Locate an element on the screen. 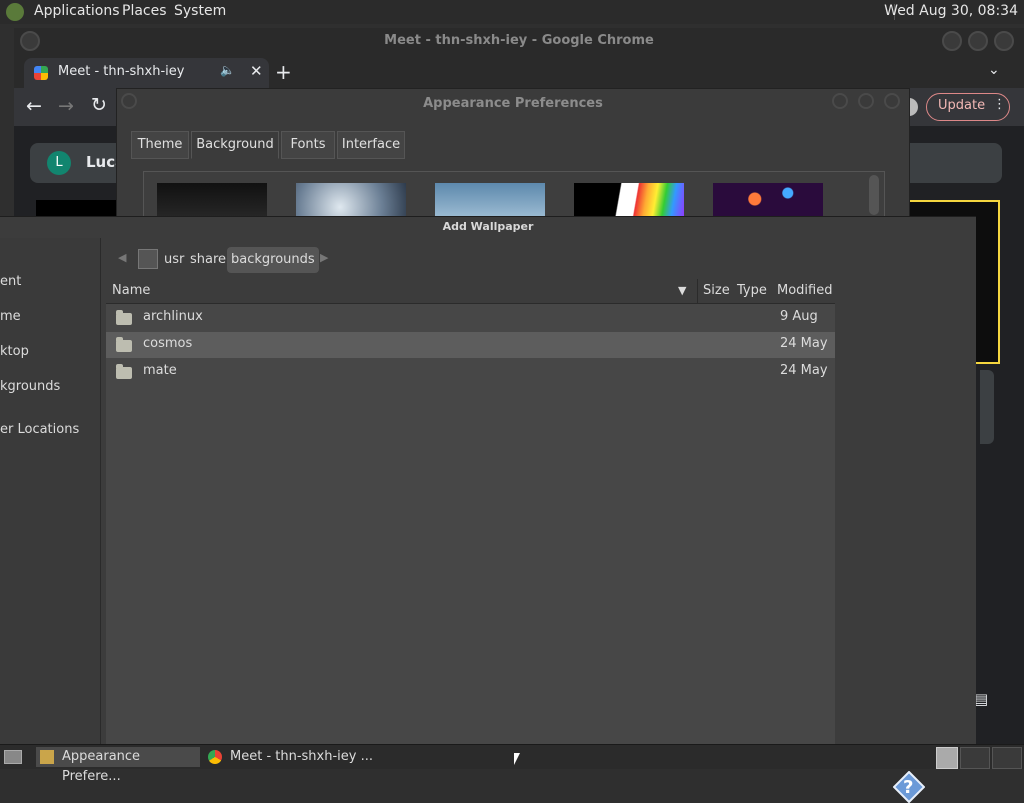  column-size: Size is located at coordinates (716, 290).